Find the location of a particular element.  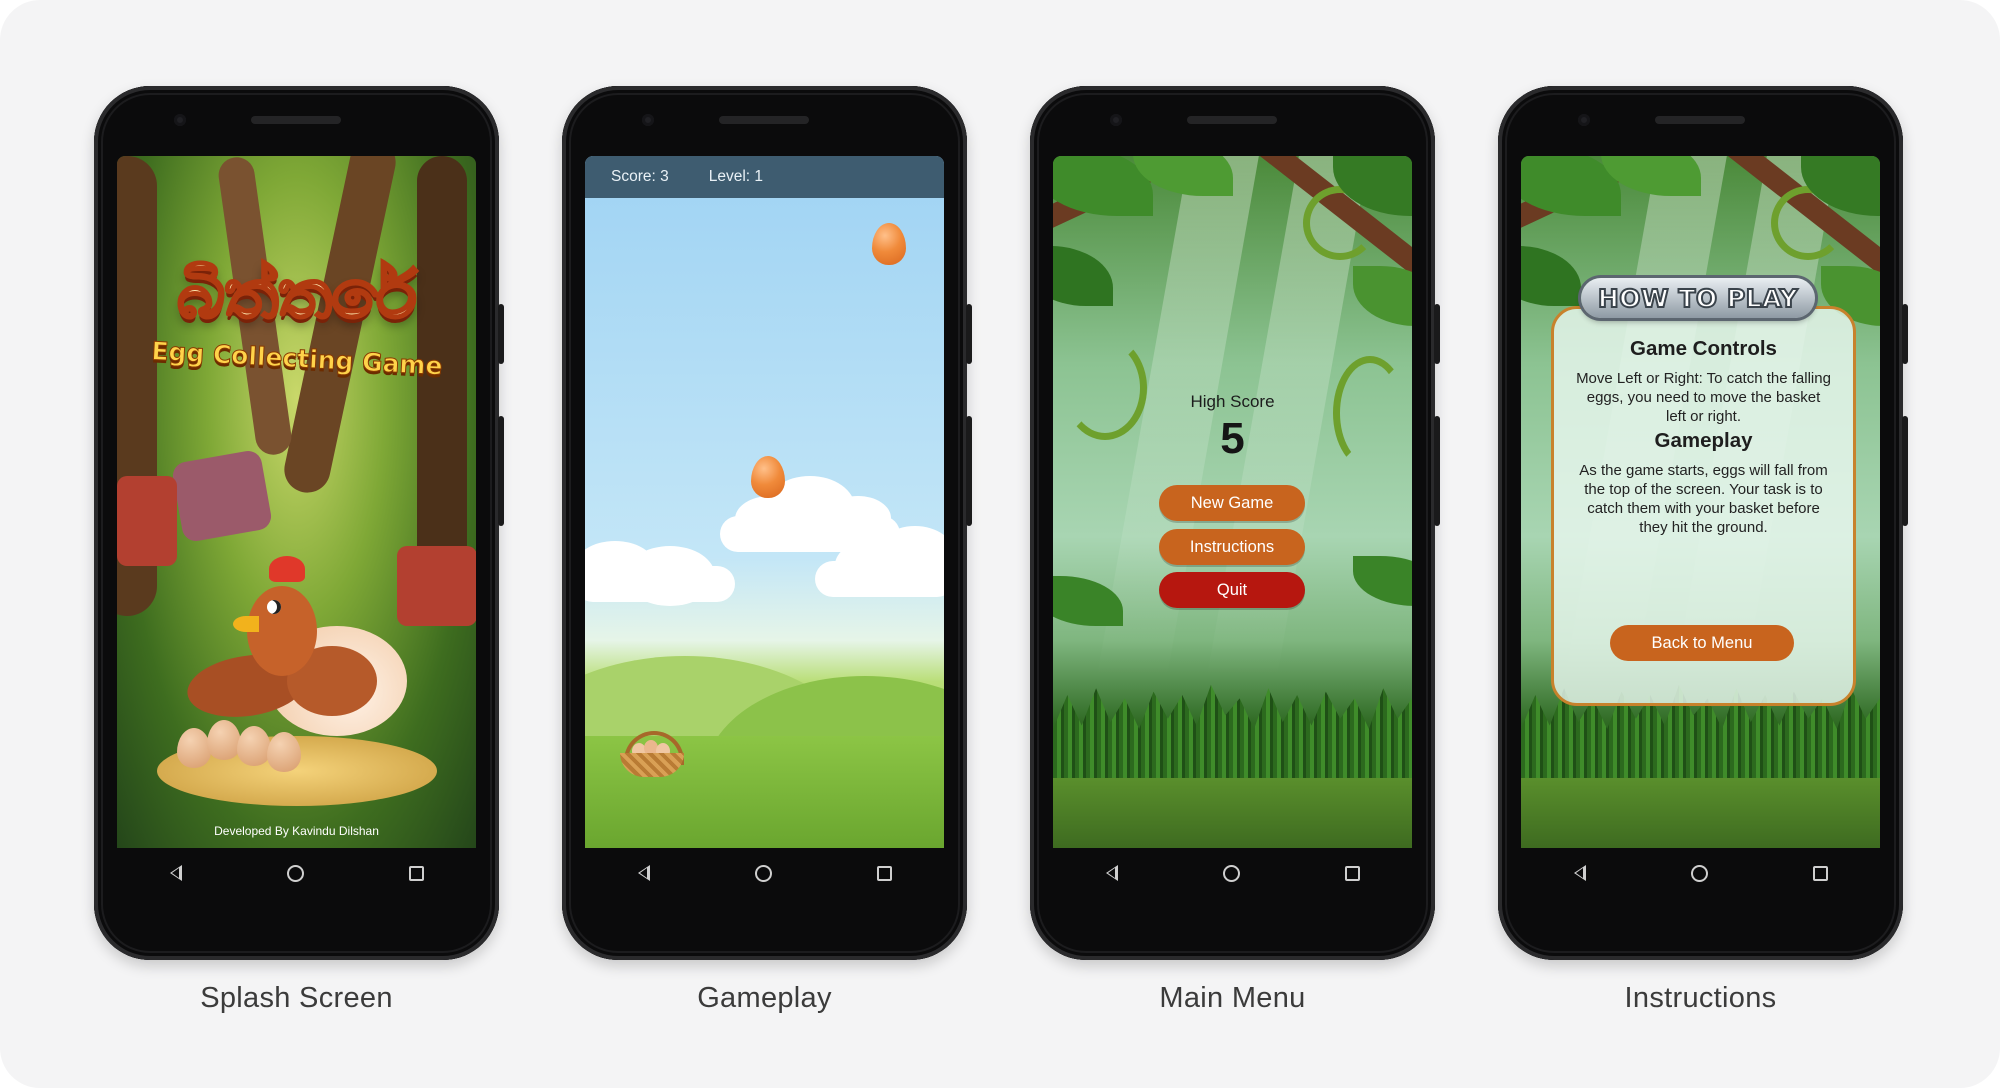

level-text: Level: 1 is located at coordinates (736, 176).